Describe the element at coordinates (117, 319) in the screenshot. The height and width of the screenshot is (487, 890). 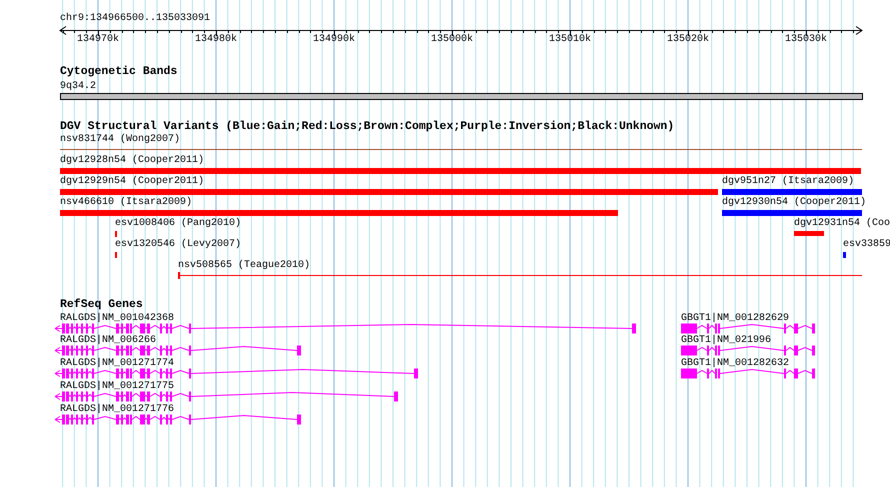
I see `gene-label: RALGDS|NM_001042368` at that location.